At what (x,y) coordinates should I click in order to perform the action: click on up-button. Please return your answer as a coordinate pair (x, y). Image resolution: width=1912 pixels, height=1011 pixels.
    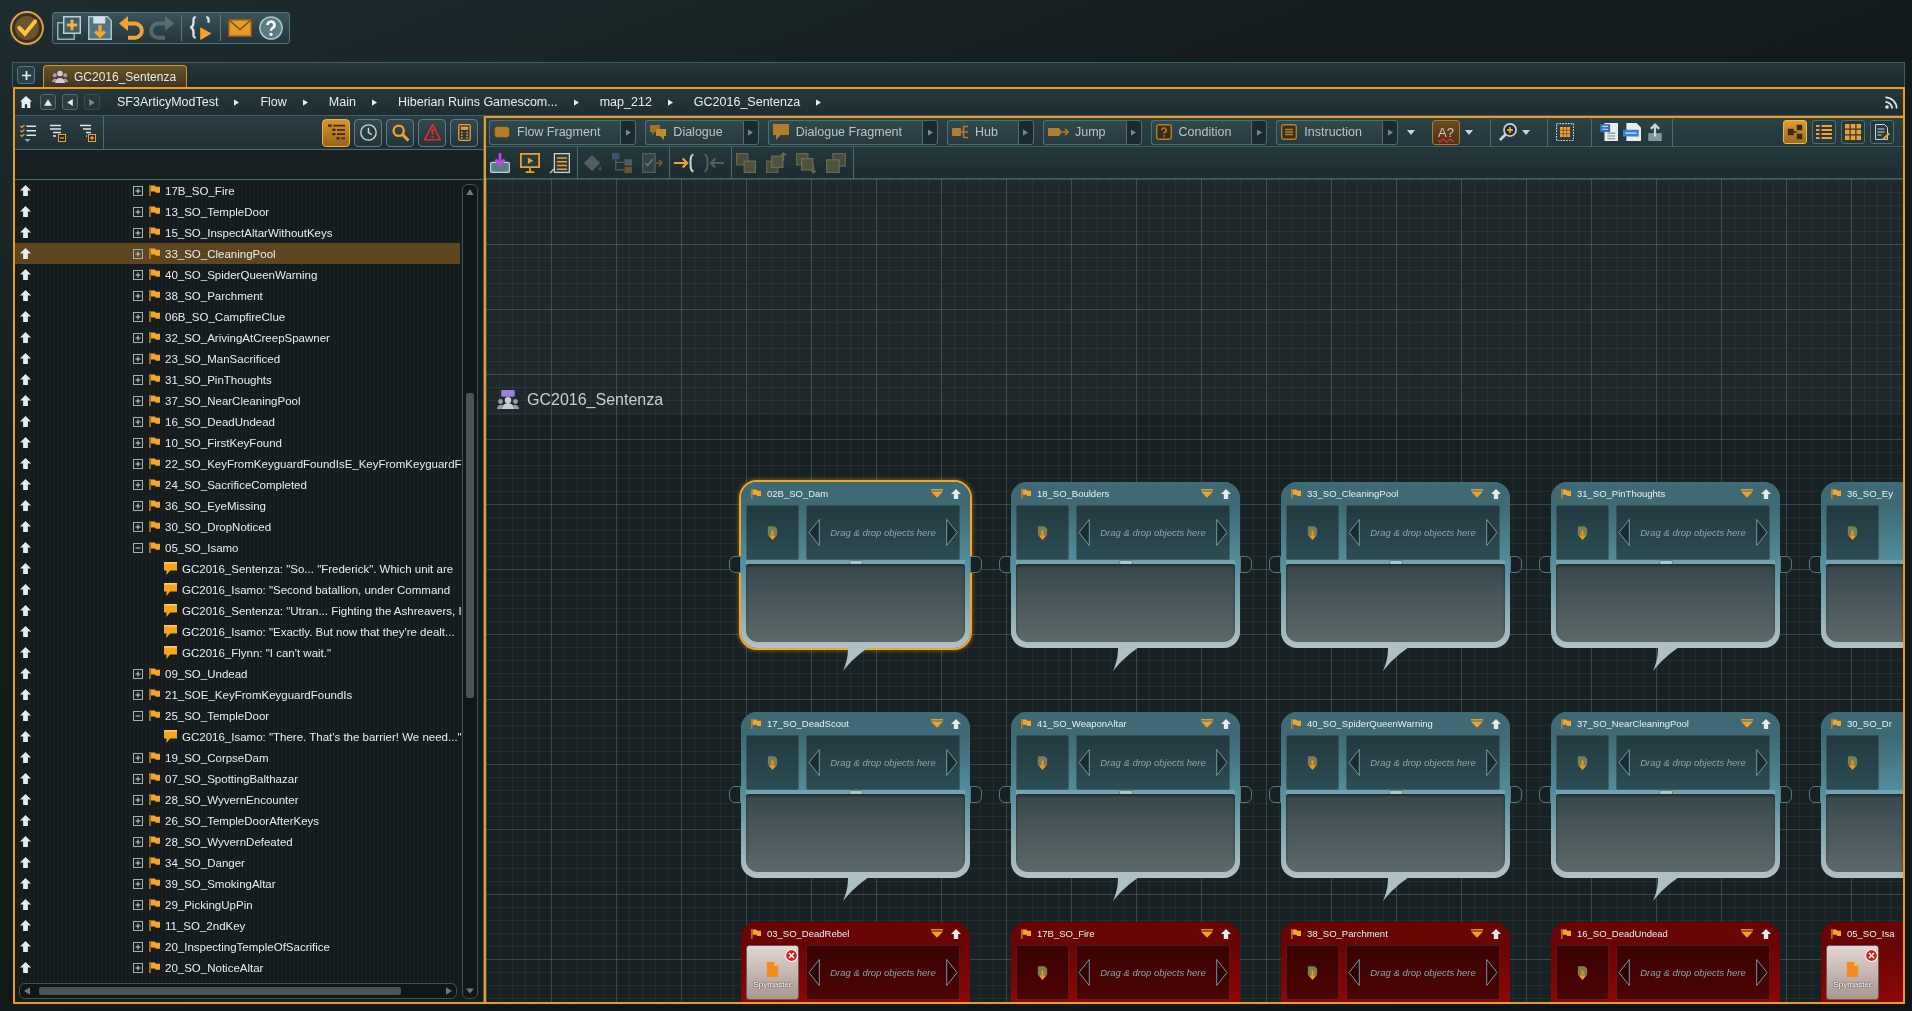
    Looking at the image, I should click on (48, 102).